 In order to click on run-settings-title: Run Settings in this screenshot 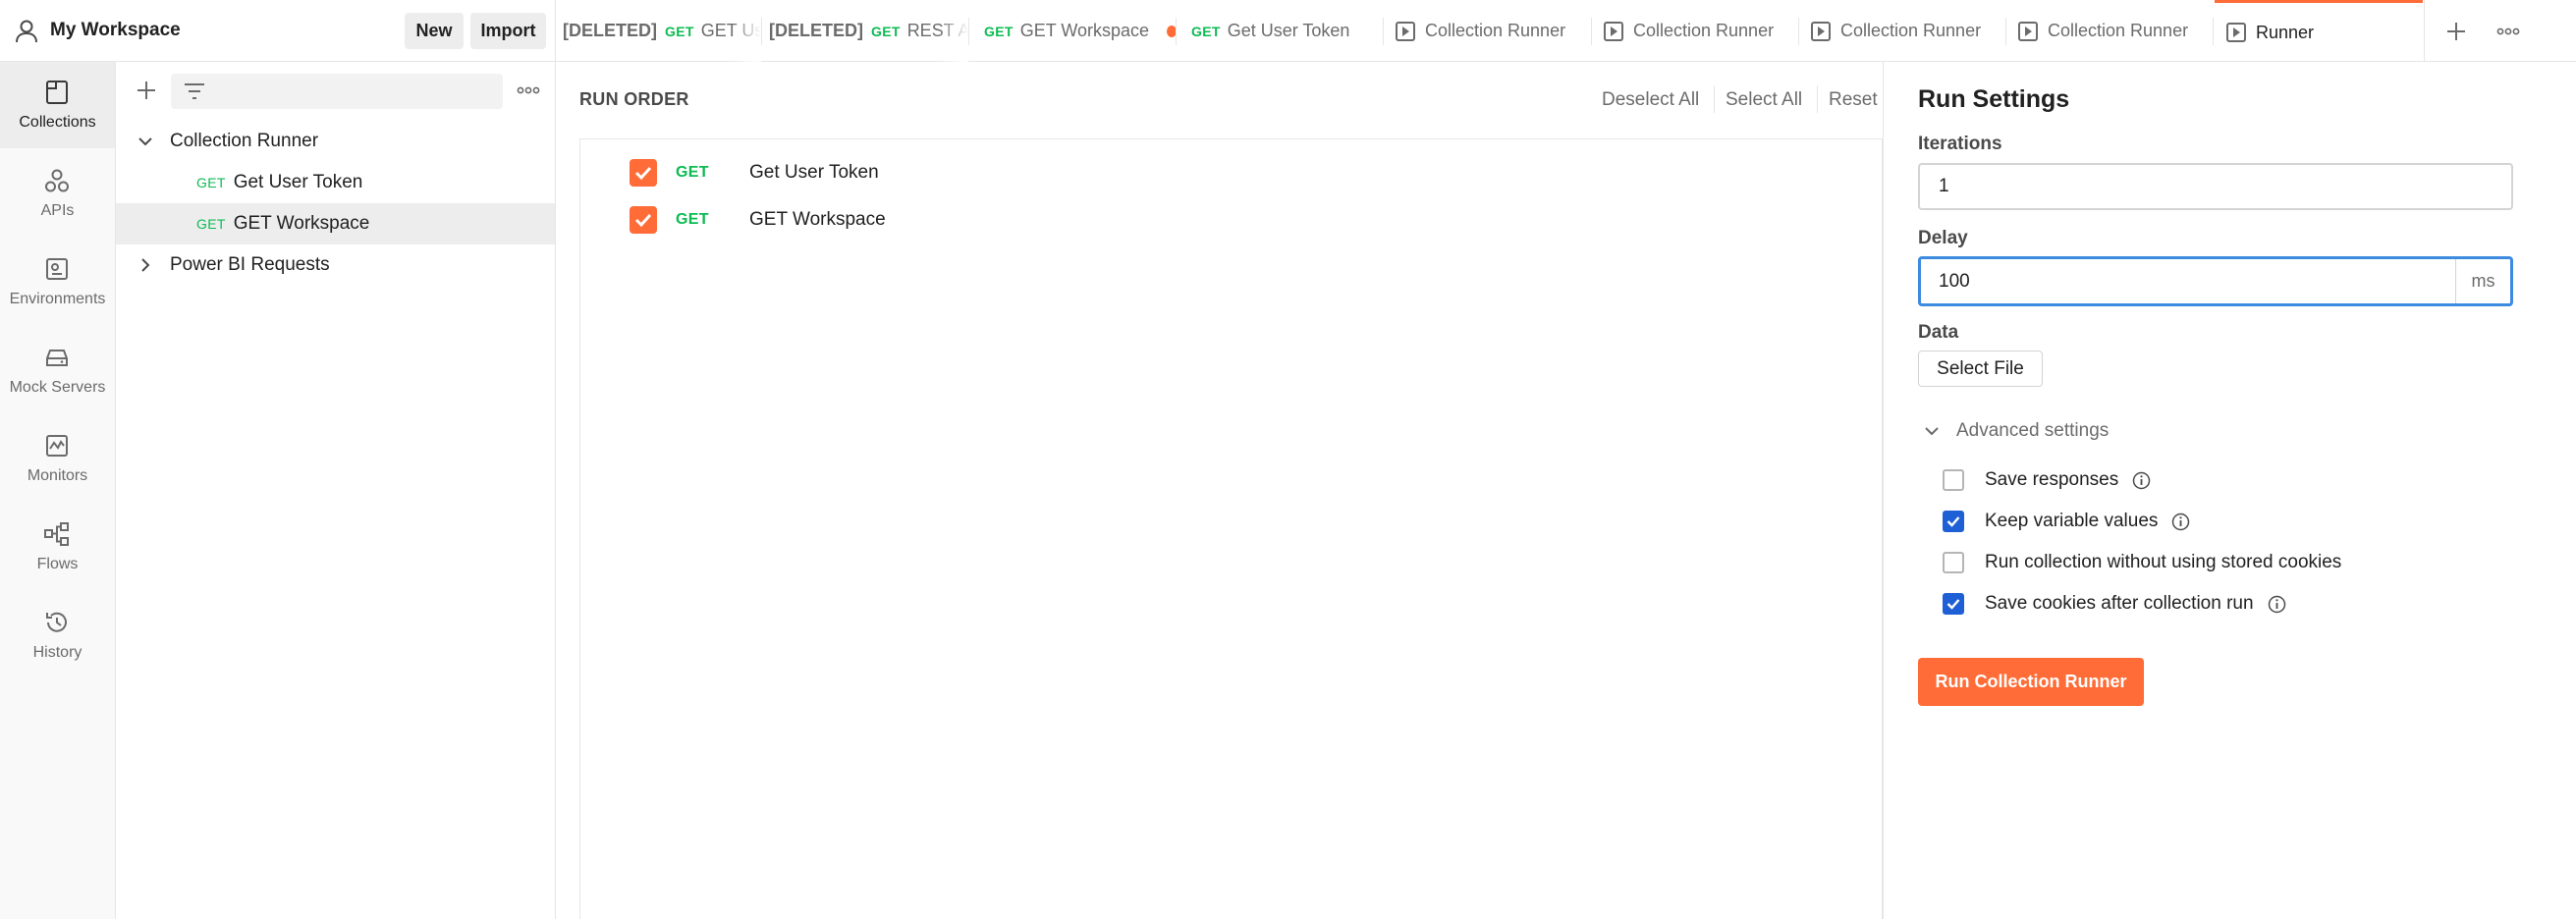, I will do `click(1994, 99)`.